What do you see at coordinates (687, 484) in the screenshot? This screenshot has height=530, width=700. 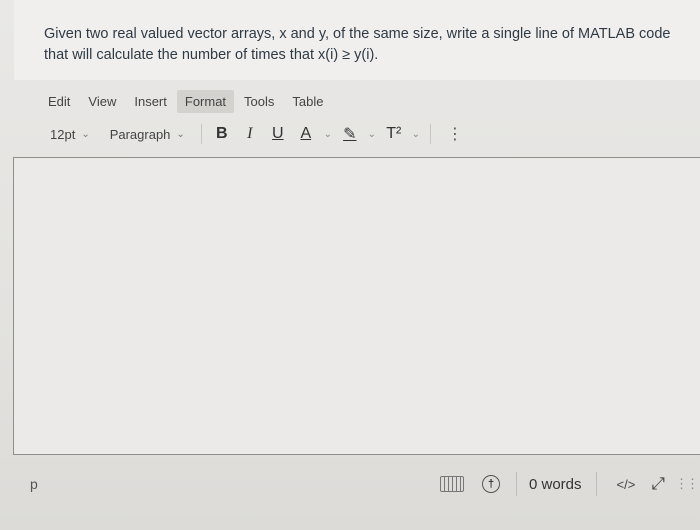 I see `resize-grip-icon: ⋮⋮` at bounding box center [687, 484].